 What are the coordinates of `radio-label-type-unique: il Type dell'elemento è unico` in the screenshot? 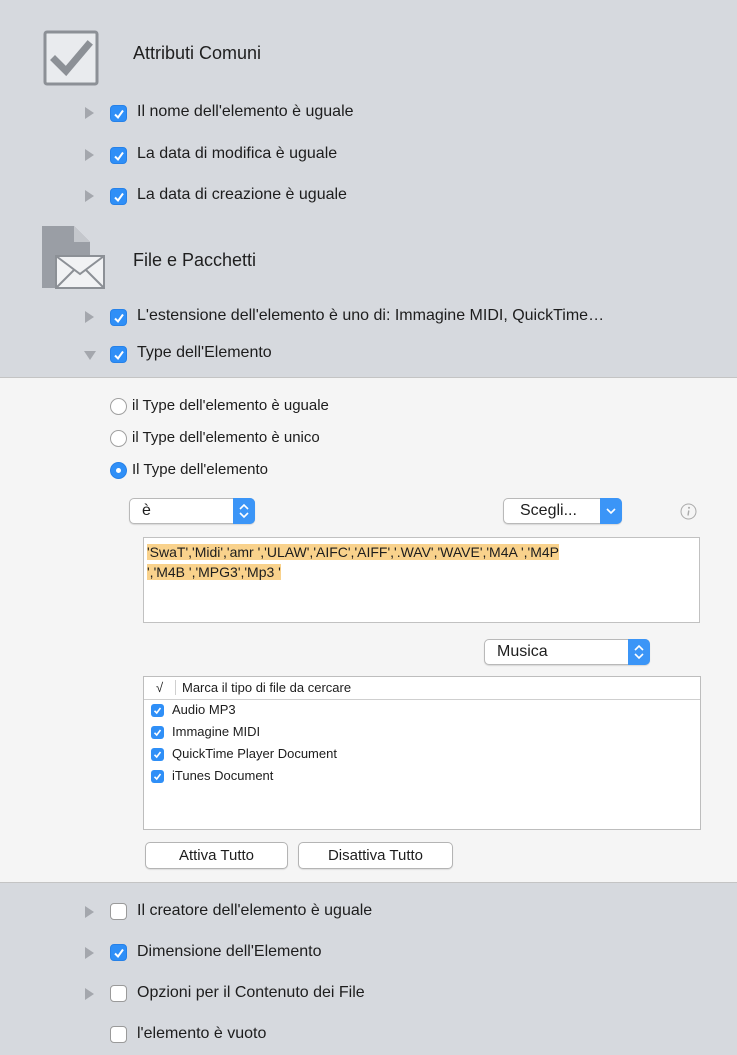 It's located at (226, 437).